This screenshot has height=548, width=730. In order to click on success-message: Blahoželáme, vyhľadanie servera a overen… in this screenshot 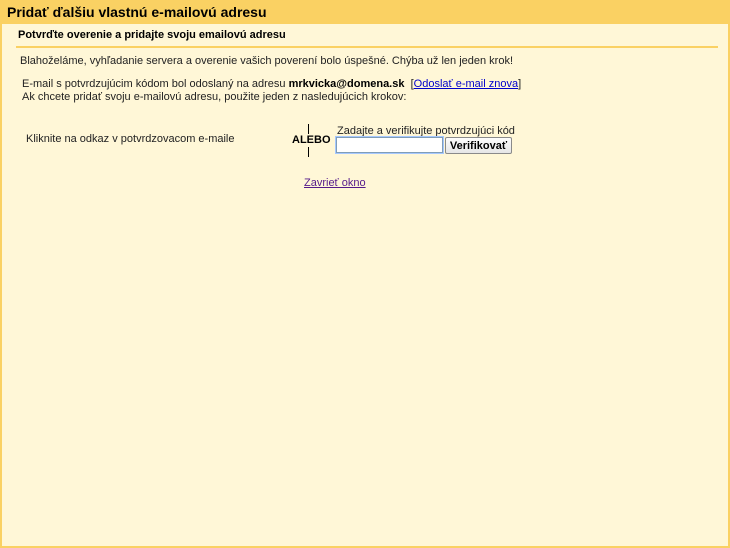, I will do `click(267, 61)`.